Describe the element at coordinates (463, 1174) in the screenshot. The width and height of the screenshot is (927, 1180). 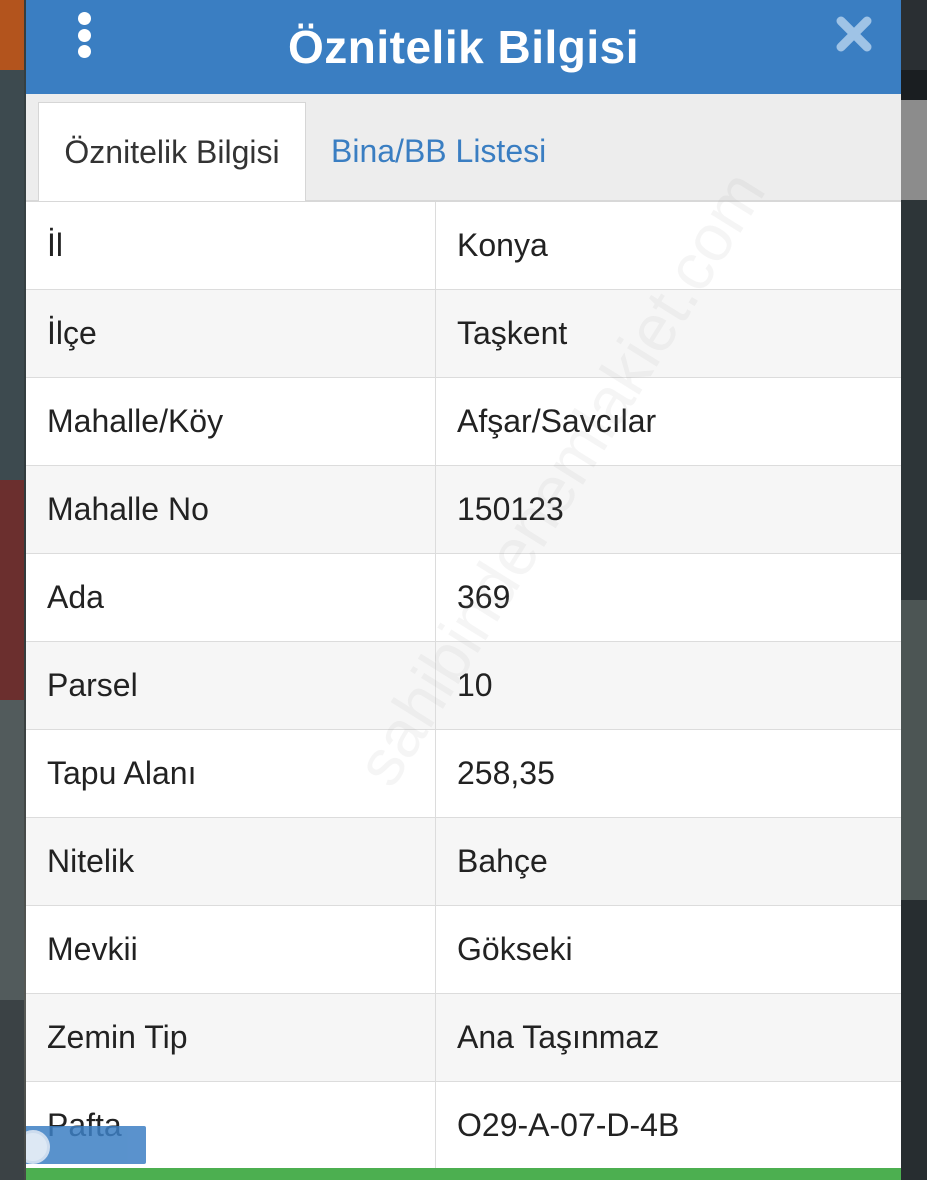
I see `footer-bar` at that location.